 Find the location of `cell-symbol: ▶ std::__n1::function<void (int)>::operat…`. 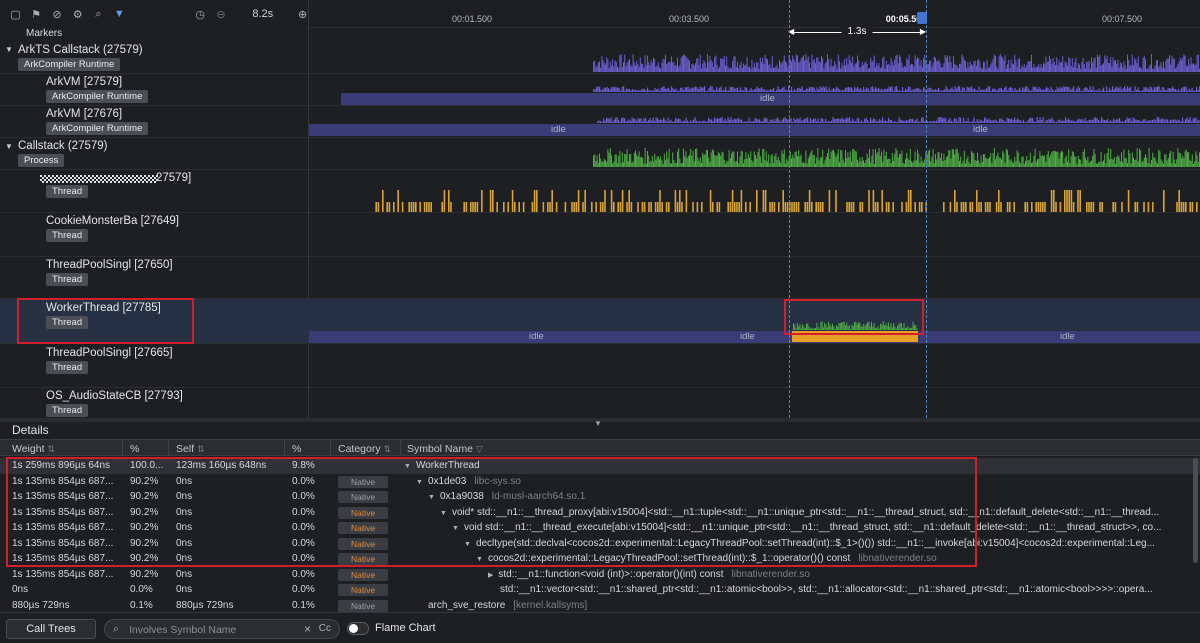

cell-symbol: ▶ std::__n1::function<void (int)>::operat… is located at coordinates (839, 574).